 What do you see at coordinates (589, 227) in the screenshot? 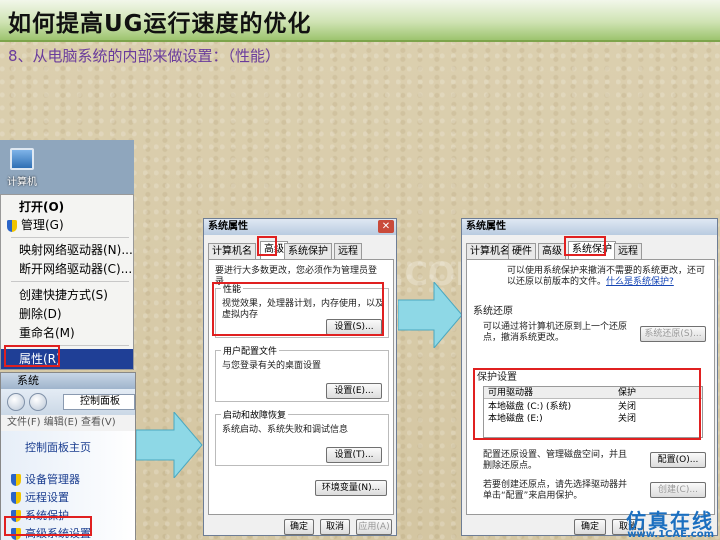
I see `dialog-title: 系统属性` at bounding box center [589, 227].